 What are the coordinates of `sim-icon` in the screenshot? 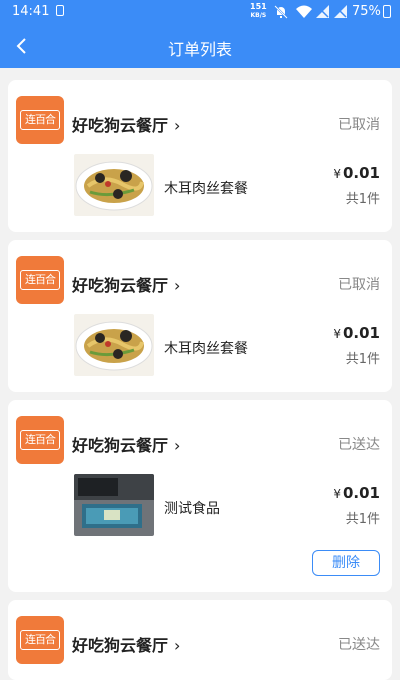 It's located at (60, 10).